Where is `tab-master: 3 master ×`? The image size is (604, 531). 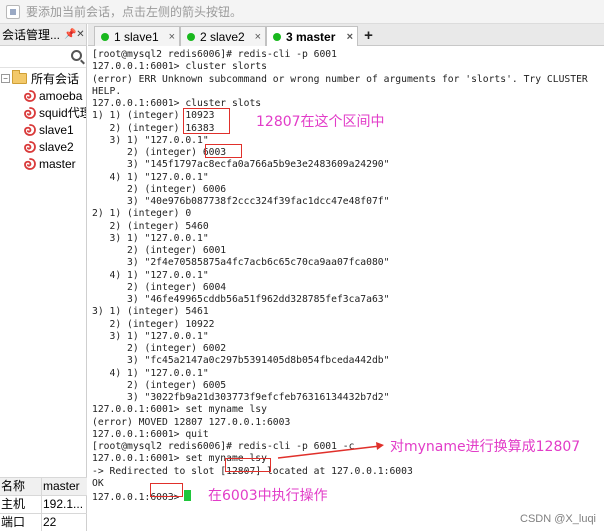
tab-master: 3 master × is located at coordinates (312, 36).